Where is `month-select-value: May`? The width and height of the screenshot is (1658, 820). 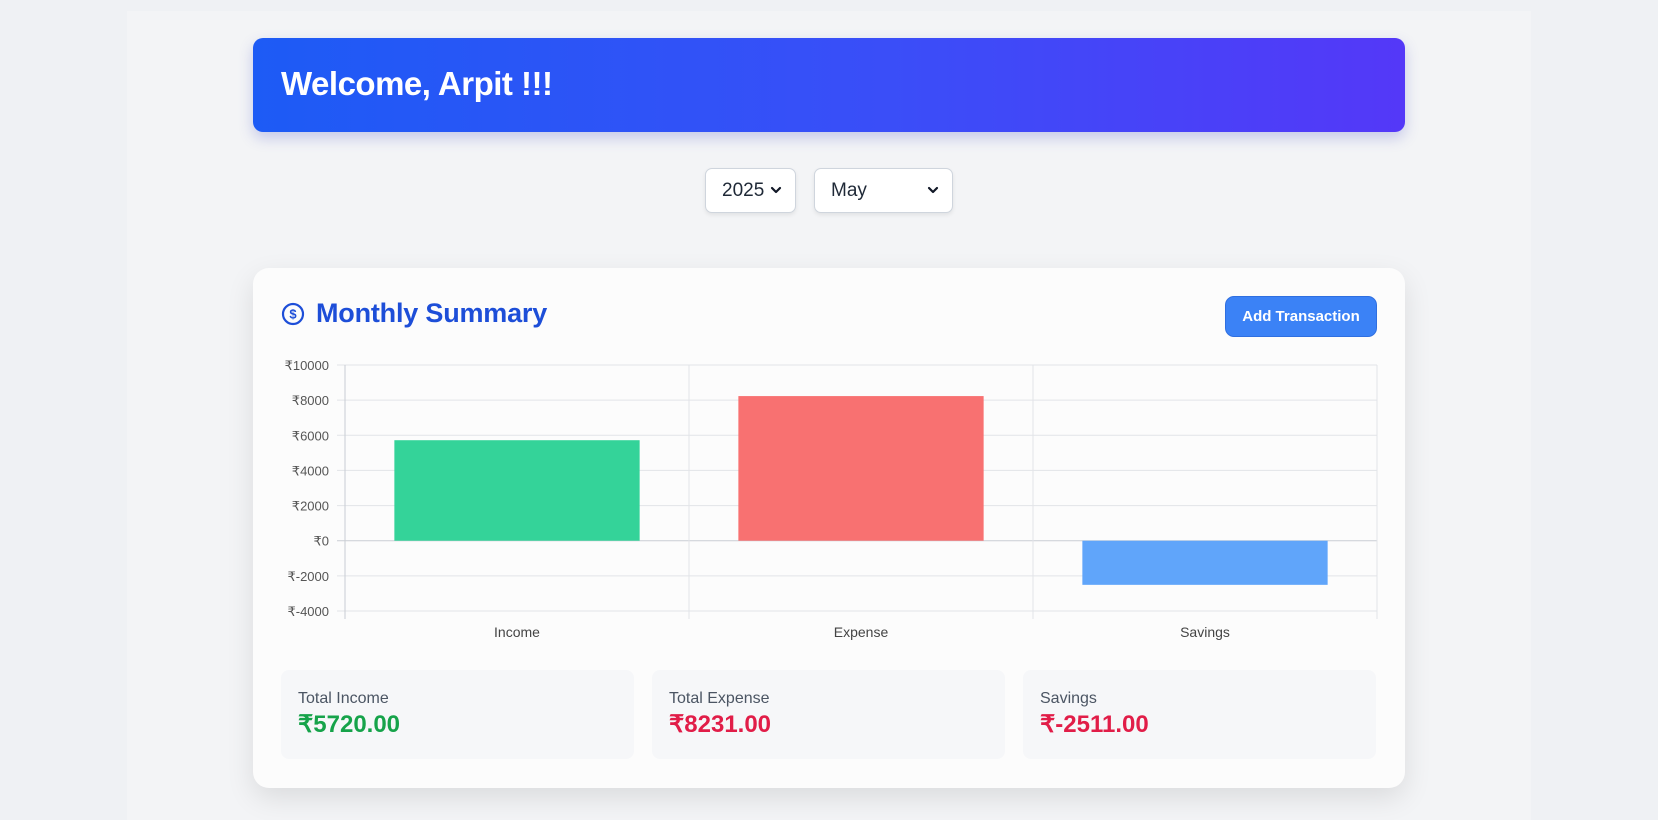 month-select-value: May is located at coordinates (849, 190).